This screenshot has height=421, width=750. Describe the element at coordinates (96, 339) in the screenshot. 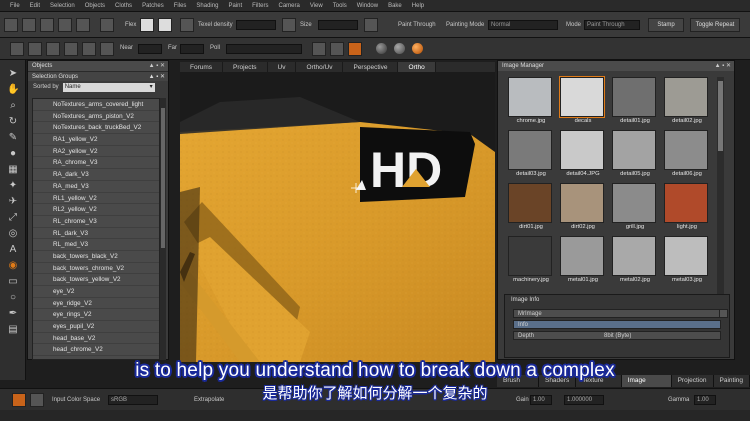

I see `selection-group-item: head_base_V2` at that location.